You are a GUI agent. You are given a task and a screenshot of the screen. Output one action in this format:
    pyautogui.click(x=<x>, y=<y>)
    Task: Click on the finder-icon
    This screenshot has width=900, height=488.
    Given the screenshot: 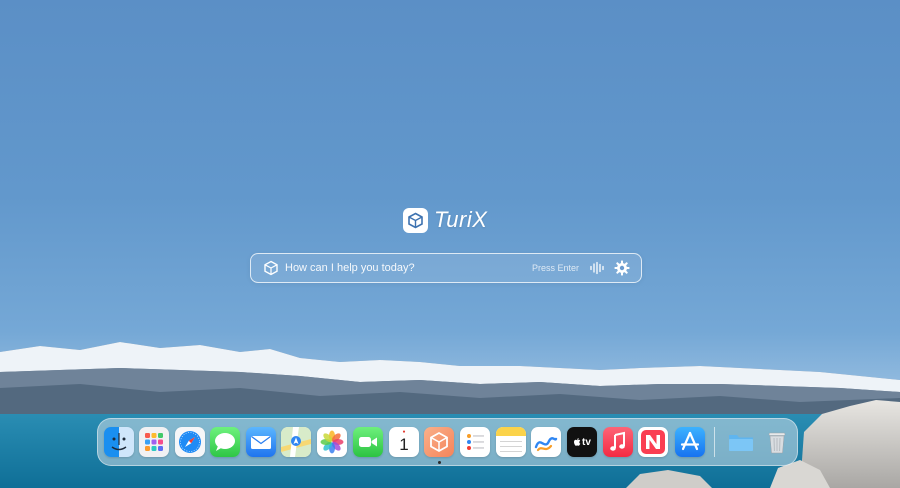 What is the action you would take?
    pyautogui.click(x=119, y=442)
    